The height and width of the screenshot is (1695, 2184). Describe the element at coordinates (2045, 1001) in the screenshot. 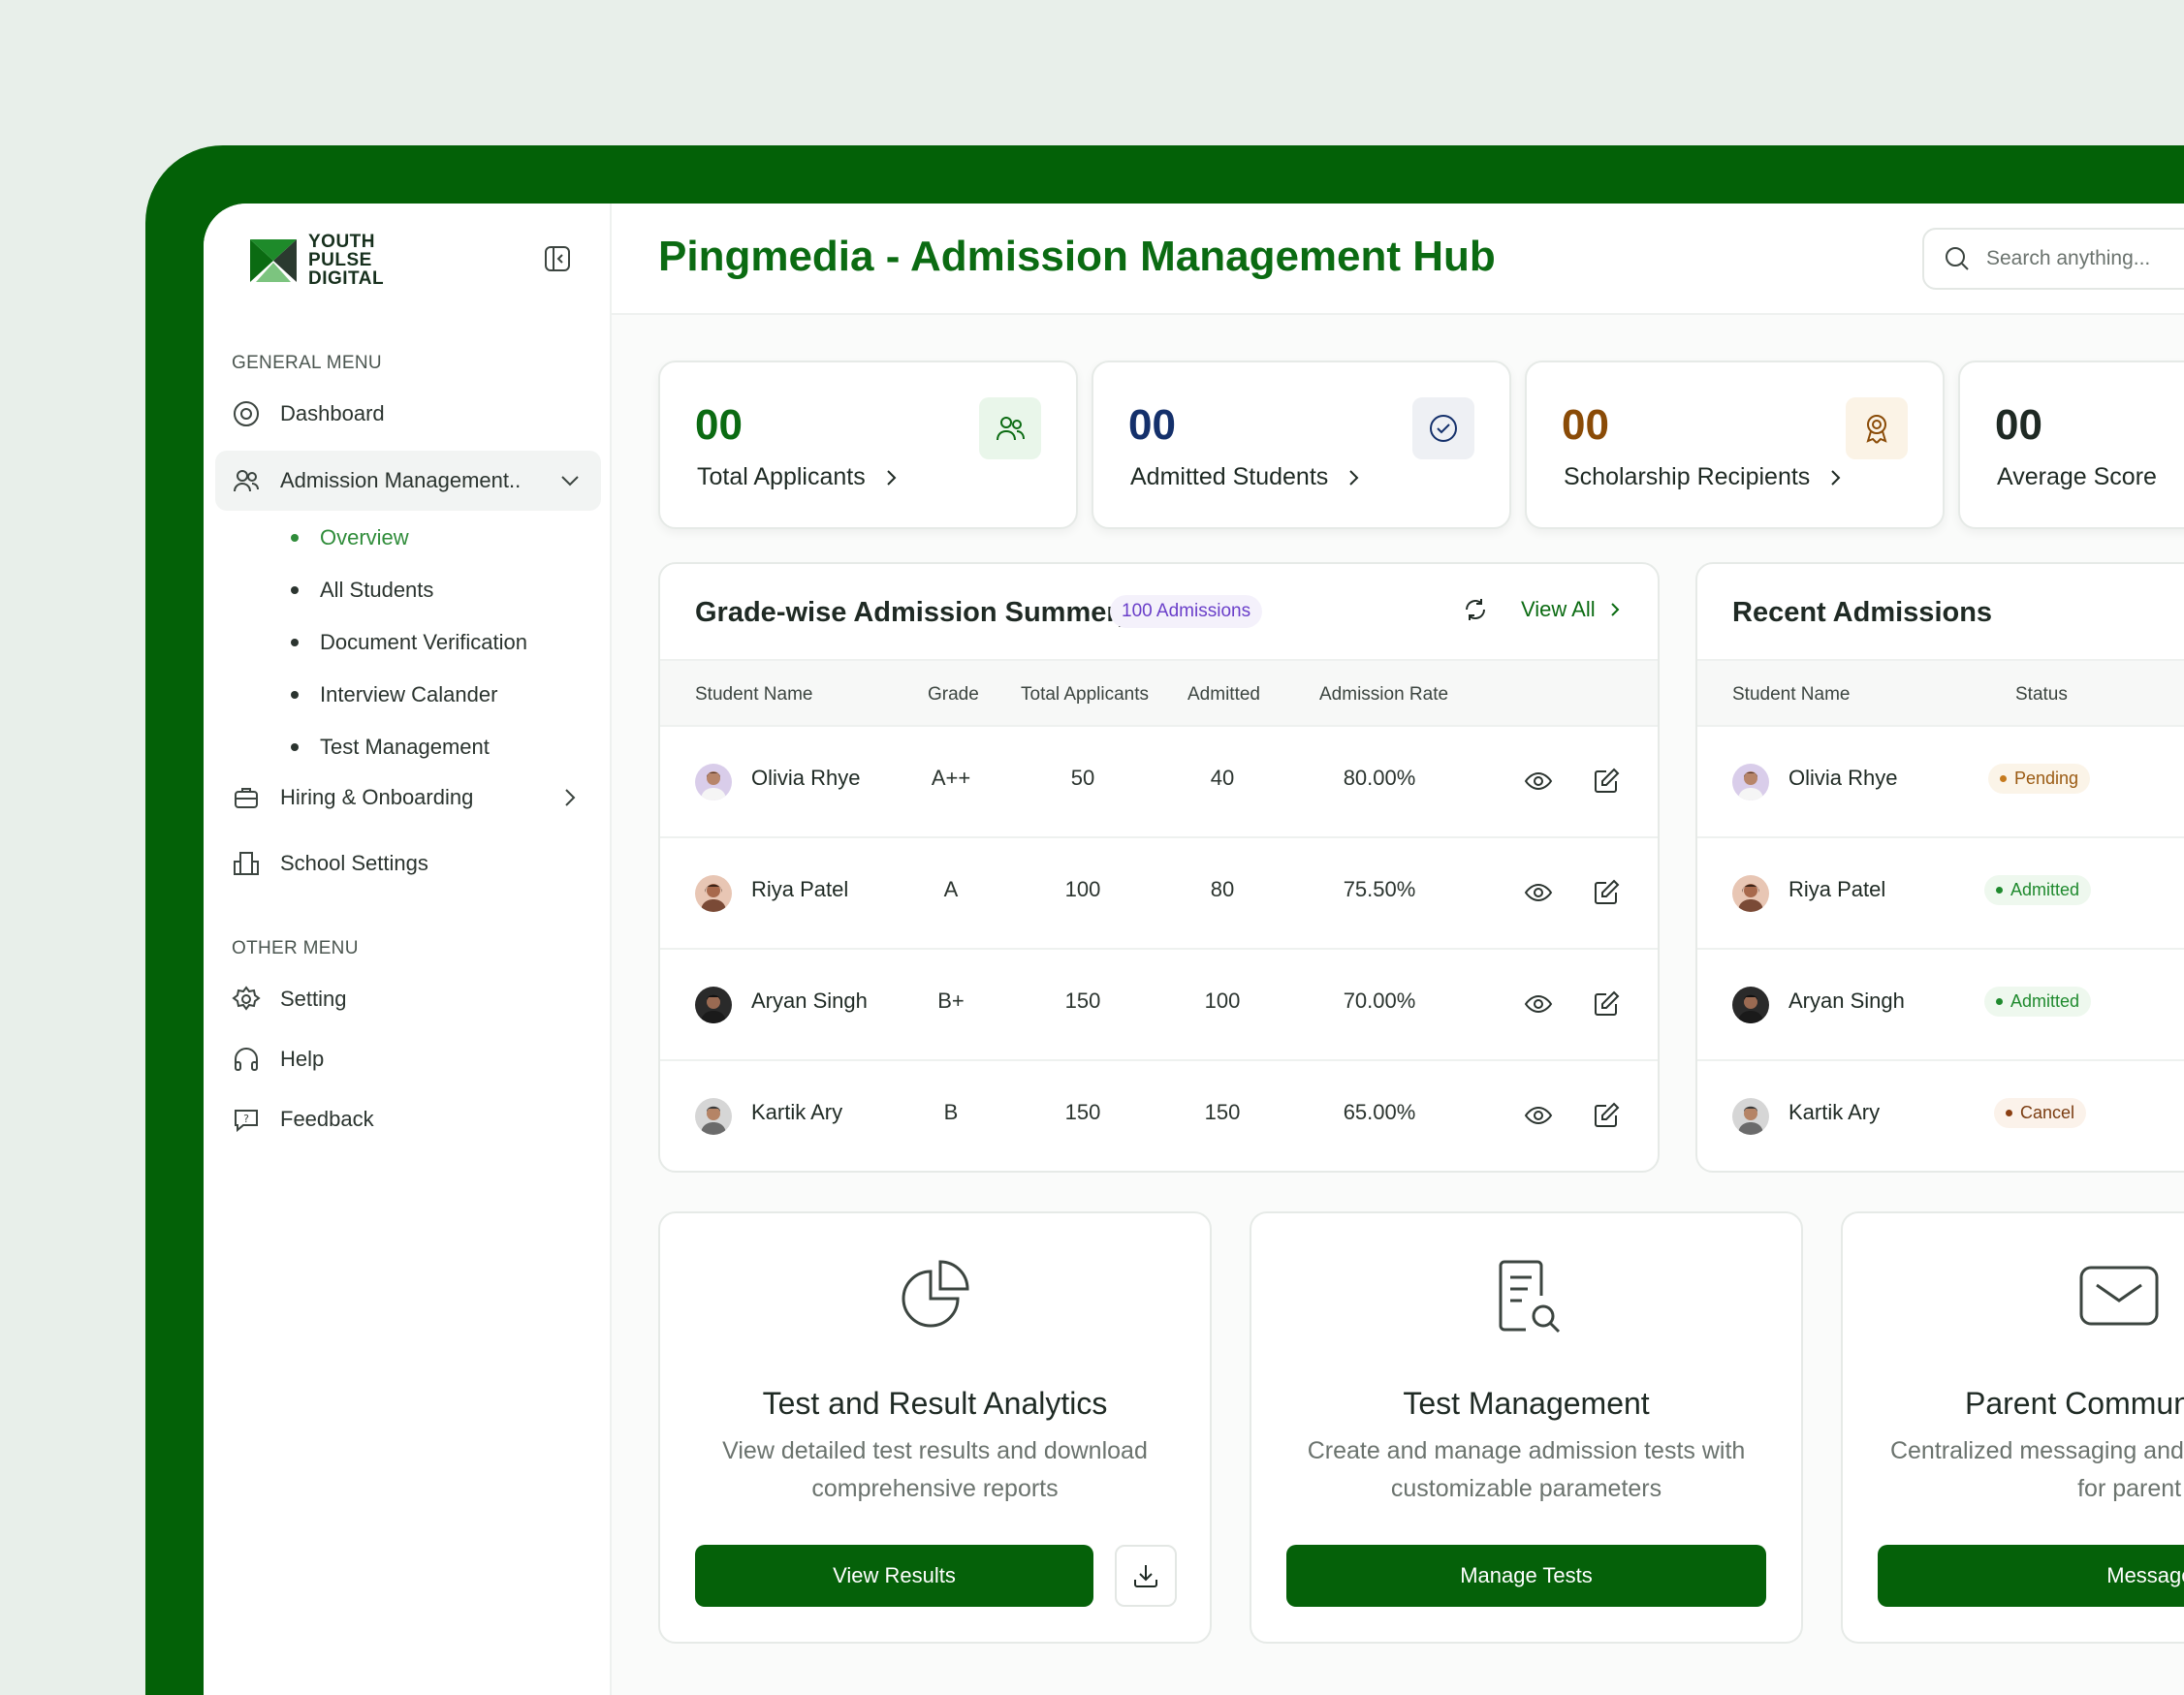

I see `status-text: Admitted` at that location.